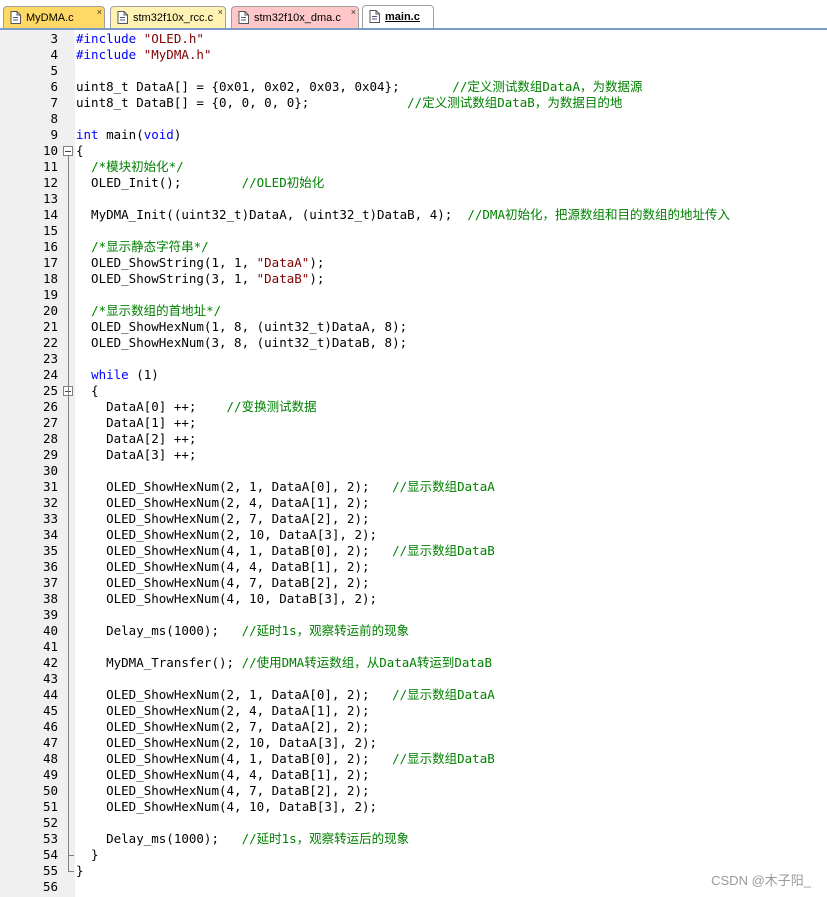 This screenshot has width=827, height=897. I want to click on code-token: uint8_t DataB[] = {0, 0, 0, 0};, so click(242, 102).